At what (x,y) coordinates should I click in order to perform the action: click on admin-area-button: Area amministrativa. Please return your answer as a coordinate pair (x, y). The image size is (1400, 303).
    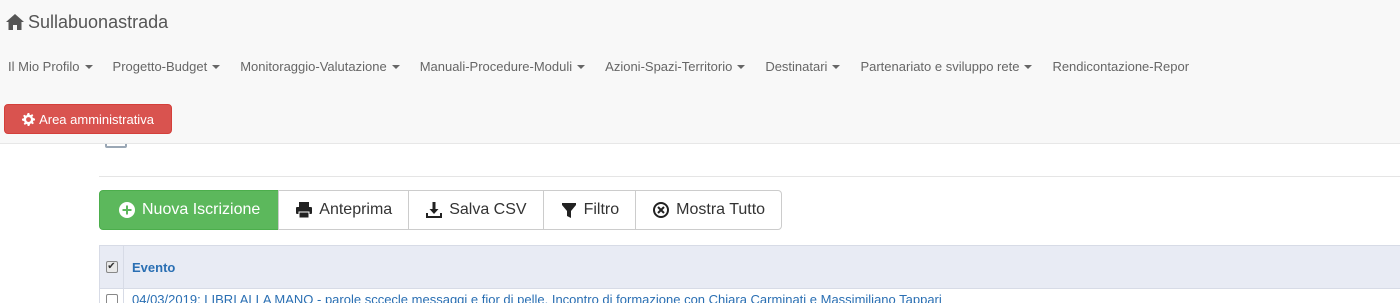
    Looking at the image, I should click on (88, 119).